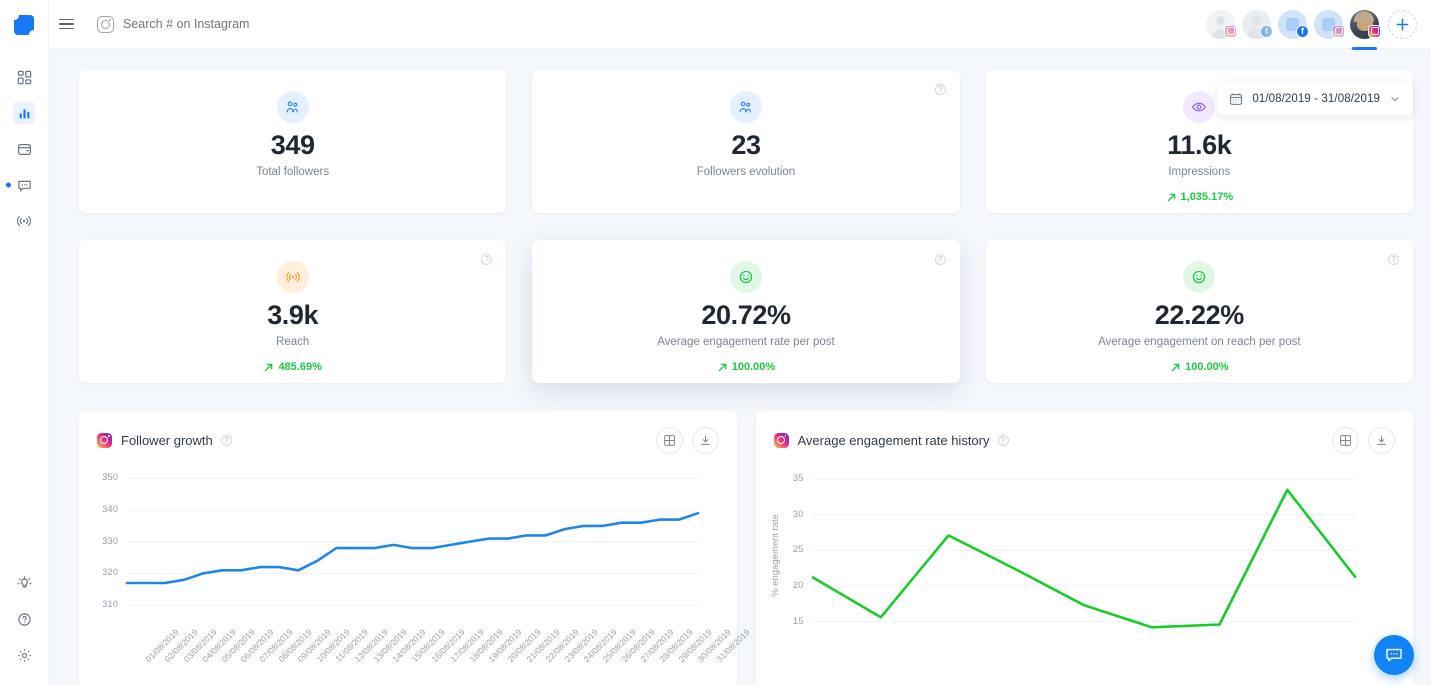 The image size is (1431, 685). I want to click on kpi-label: Average engagement on reach per post, so click(1199, 342).